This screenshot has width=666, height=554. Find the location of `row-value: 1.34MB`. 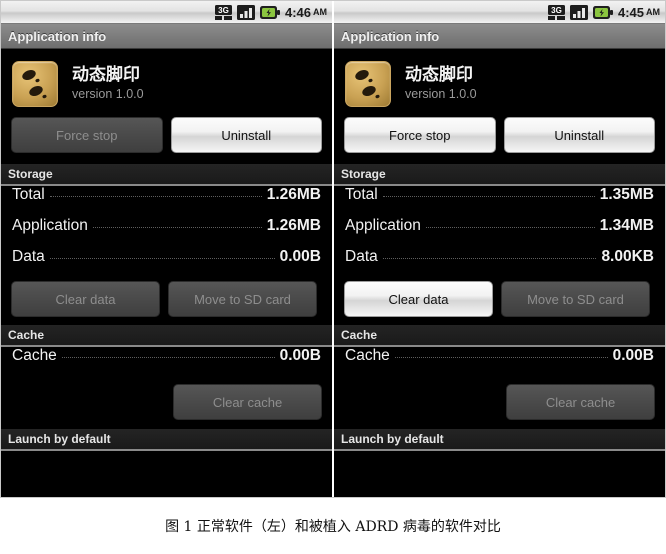

row-value: 1.34MB is located at coordinates (626, 225).